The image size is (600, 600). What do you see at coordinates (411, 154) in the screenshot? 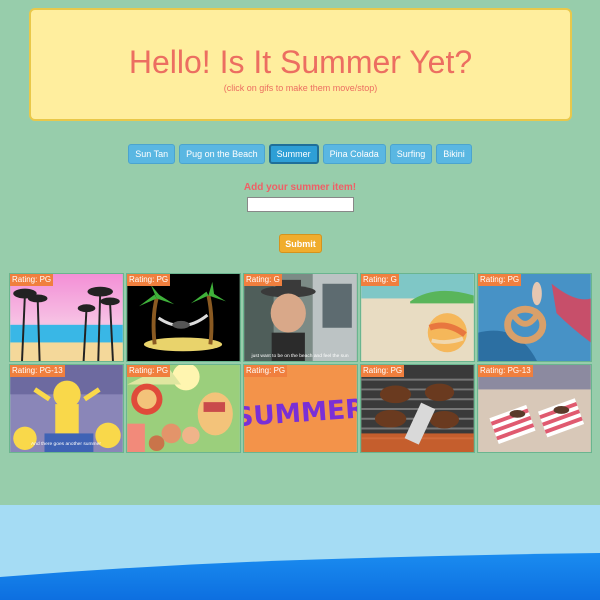
I see `topic-button-surfing: Surfing` at bounding box center [411, 154].